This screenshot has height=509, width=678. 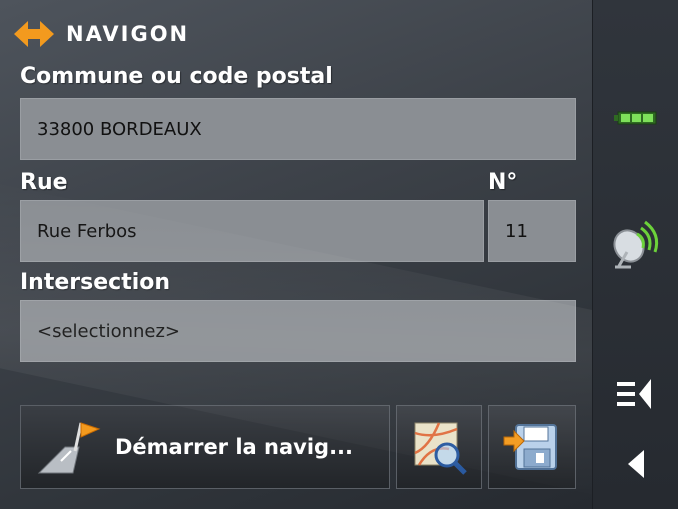 I want to click on map-search-icon, so click(x=440, y=448).